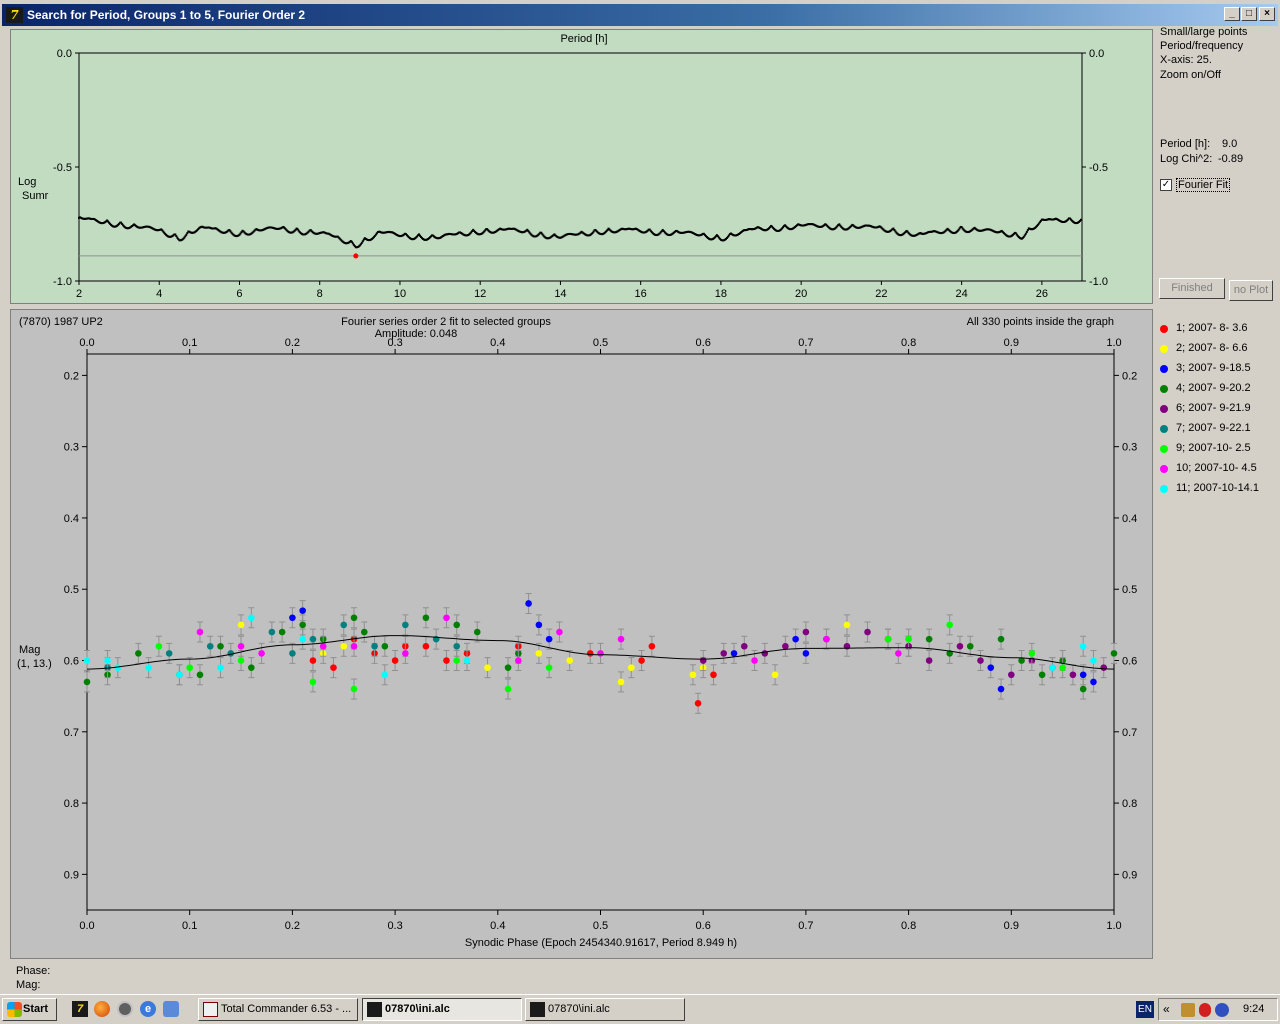 This screenshot has height=1024, width=1280. I want to click on option-period-frequency: Period/frequency, so click(1201, 46).